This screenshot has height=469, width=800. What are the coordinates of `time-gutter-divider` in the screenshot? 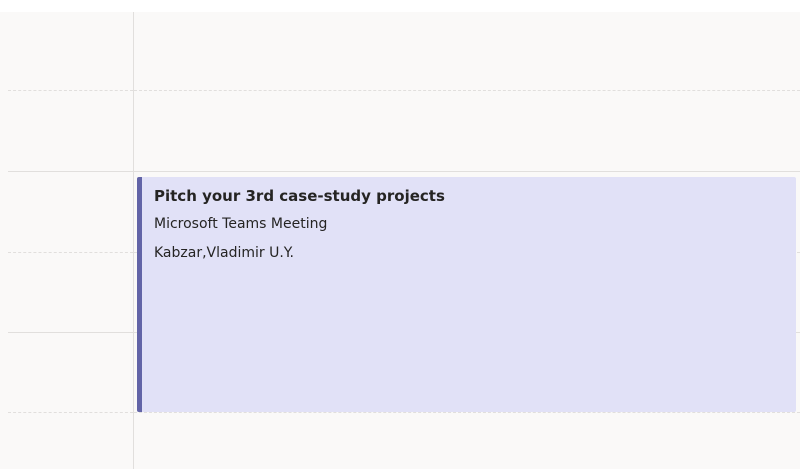 It's located at (133, 240).